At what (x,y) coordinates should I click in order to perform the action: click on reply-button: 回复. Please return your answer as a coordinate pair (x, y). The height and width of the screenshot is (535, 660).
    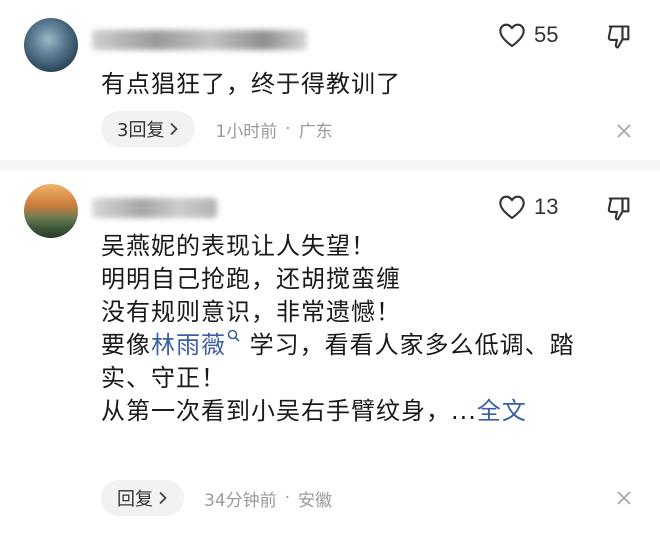
    Looking at the image, I should click on (142, 498).